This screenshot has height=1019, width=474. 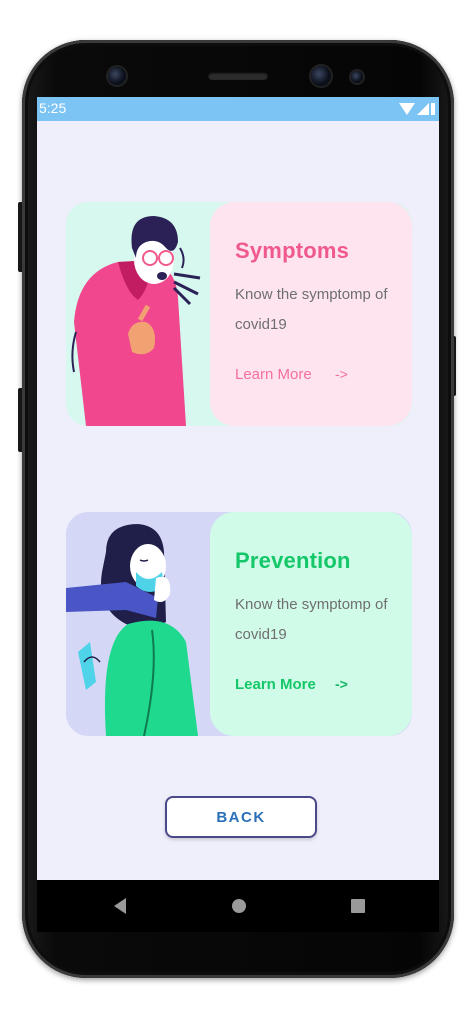 I want to click on proximity-sensor, so click(x=357, y=77).